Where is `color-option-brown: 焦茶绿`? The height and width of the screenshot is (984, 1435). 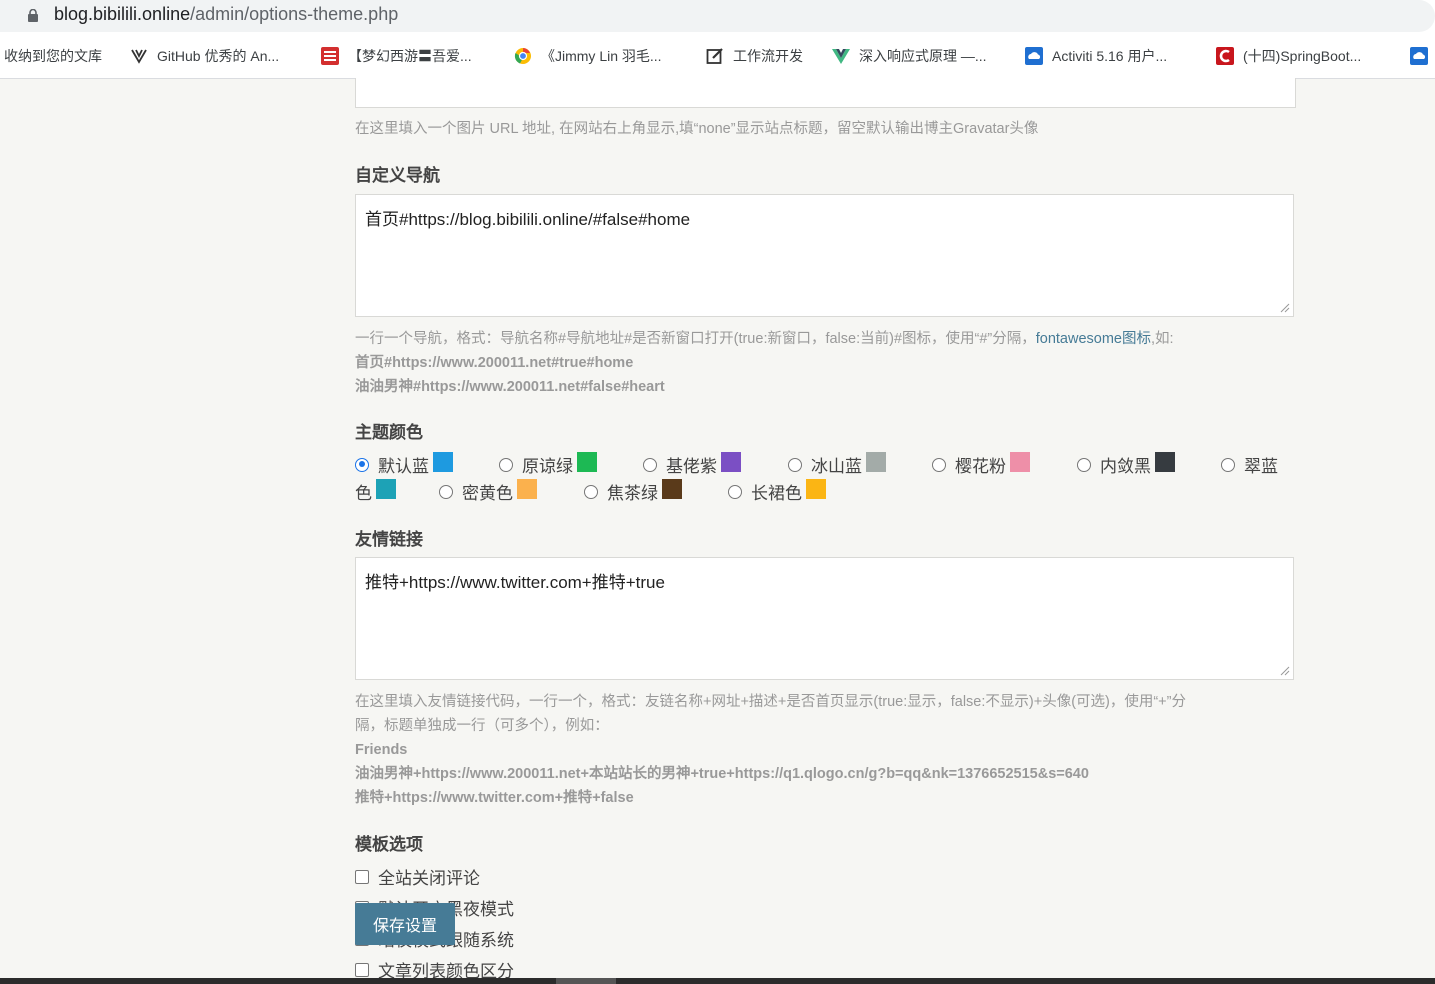
color-option-brown: 焦茶绿 is located at coordinates (633, 491).